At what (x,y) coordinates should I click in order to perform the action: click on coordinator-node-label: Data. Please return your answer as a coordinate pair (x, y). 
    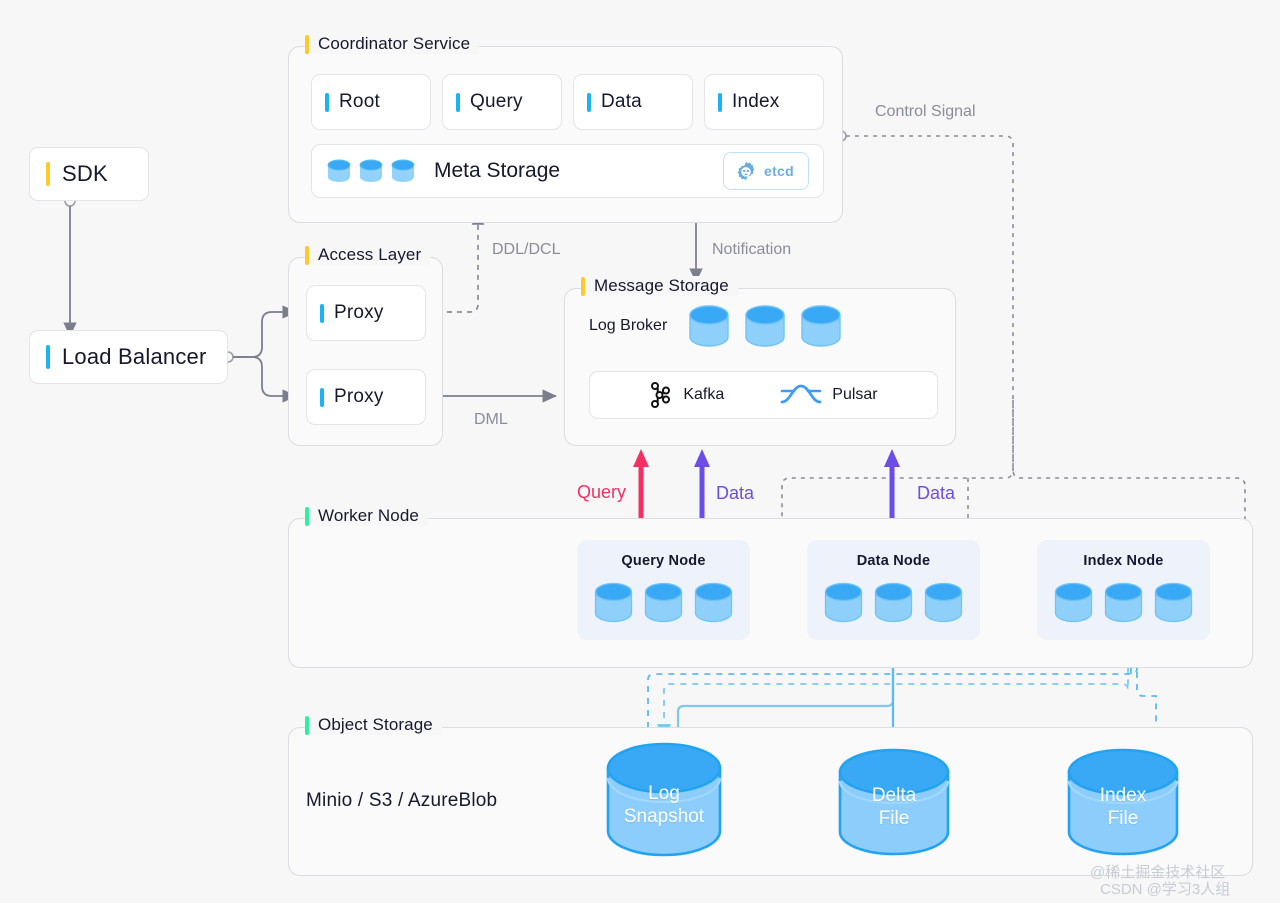
    Looking at the image, I should click on (621, 101).